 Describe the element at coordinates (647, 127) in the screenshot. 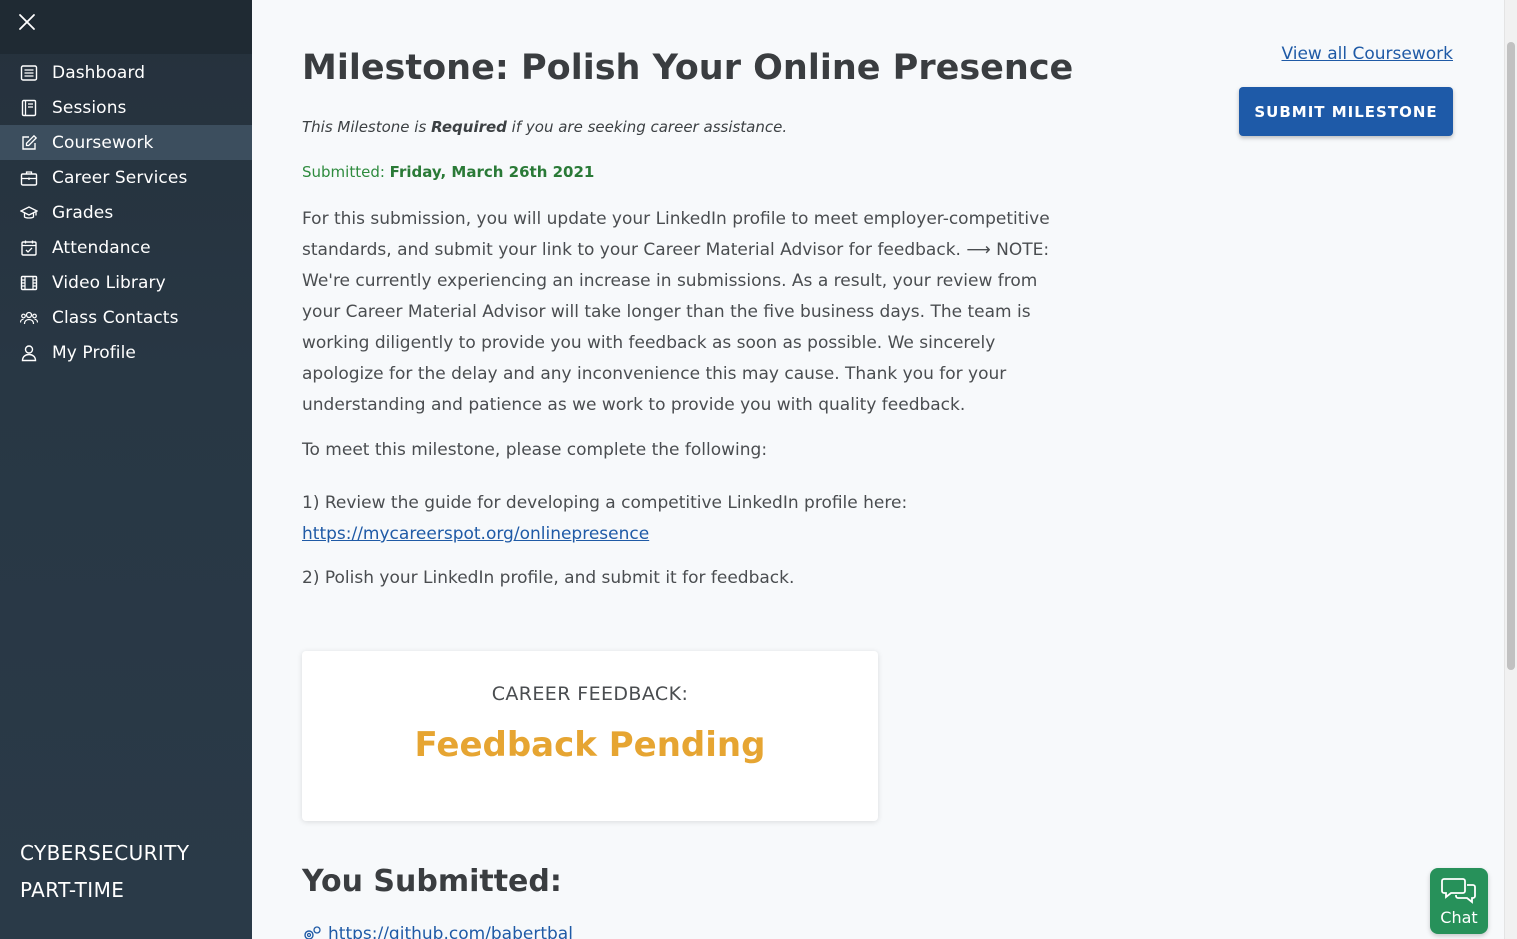

I see `required-post: if you are seeking career assistance.` at that location.